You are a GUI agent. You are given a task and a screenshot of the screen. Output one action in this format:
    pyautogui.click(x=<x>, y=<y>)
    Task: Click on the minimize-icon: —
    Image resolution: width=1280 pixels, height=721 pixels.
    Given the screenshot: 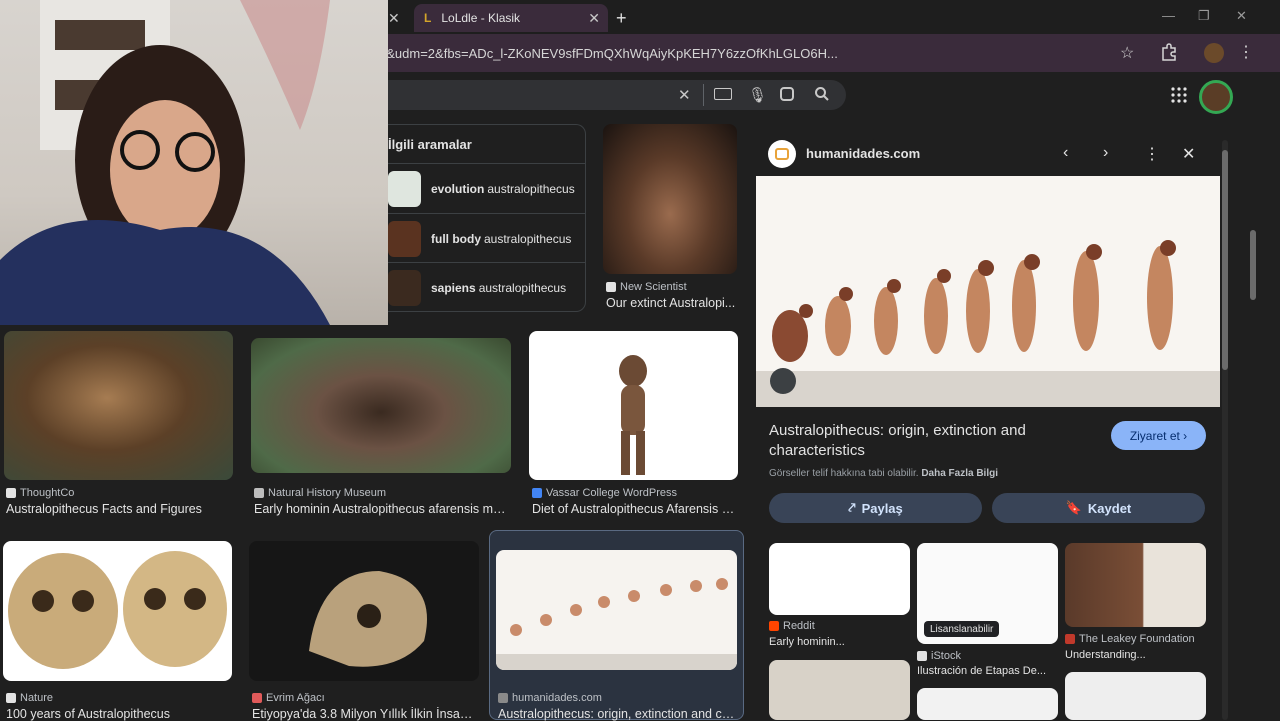 What is the action you would take?
    pyautogui.click(x=1168, y=15)
    